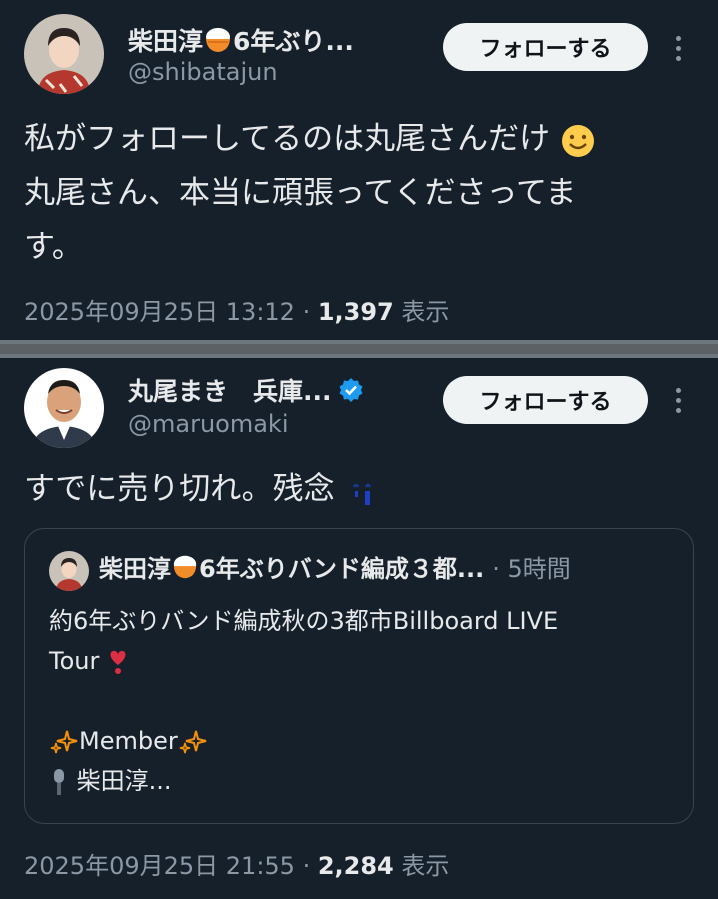 Image resolution: width=718 pixels, height=899 pixels. Describe the element at coordinates (355, 866) in the screenshot. I see `view-count: 2,284` at that location.